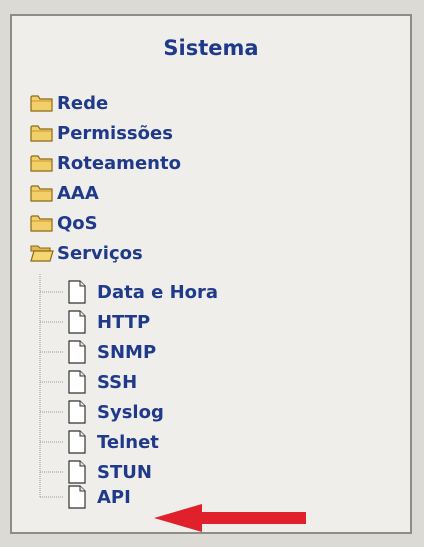  What do you see at coordinates (230, 518) in the screenshot?
I see `red-arrow-icon` at bounding box center [230, 518].